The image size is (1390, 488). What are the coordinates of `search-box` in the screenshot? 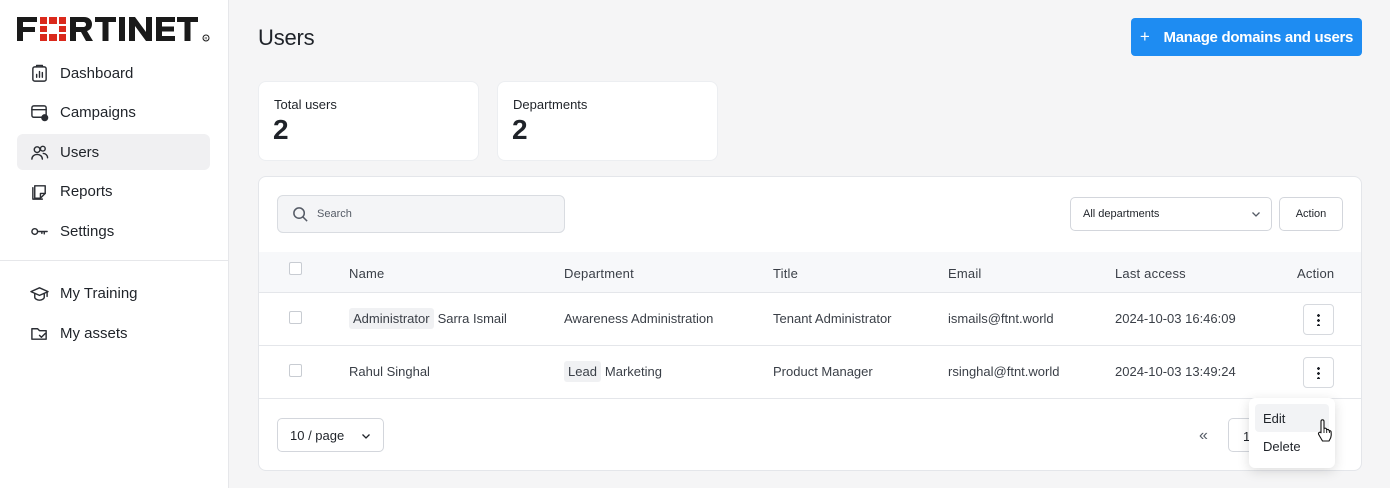 It's located at (421, 214).